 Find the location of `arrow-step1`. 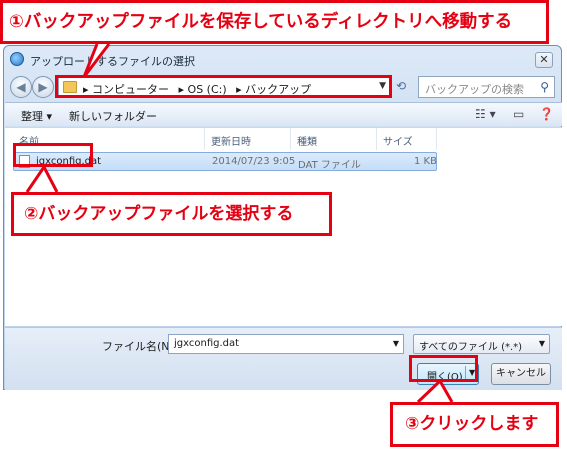

arrow-step1 is located at coordinates (96, 60).